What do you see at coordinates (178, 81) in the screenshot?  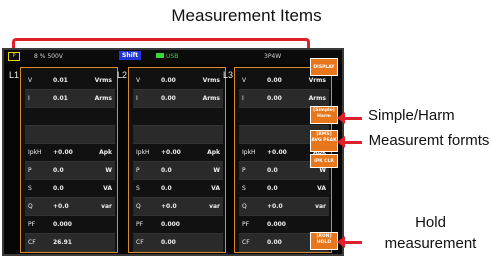 I see `measurement-row: V 0.00 Vrms` at bounding box center [178, 81].